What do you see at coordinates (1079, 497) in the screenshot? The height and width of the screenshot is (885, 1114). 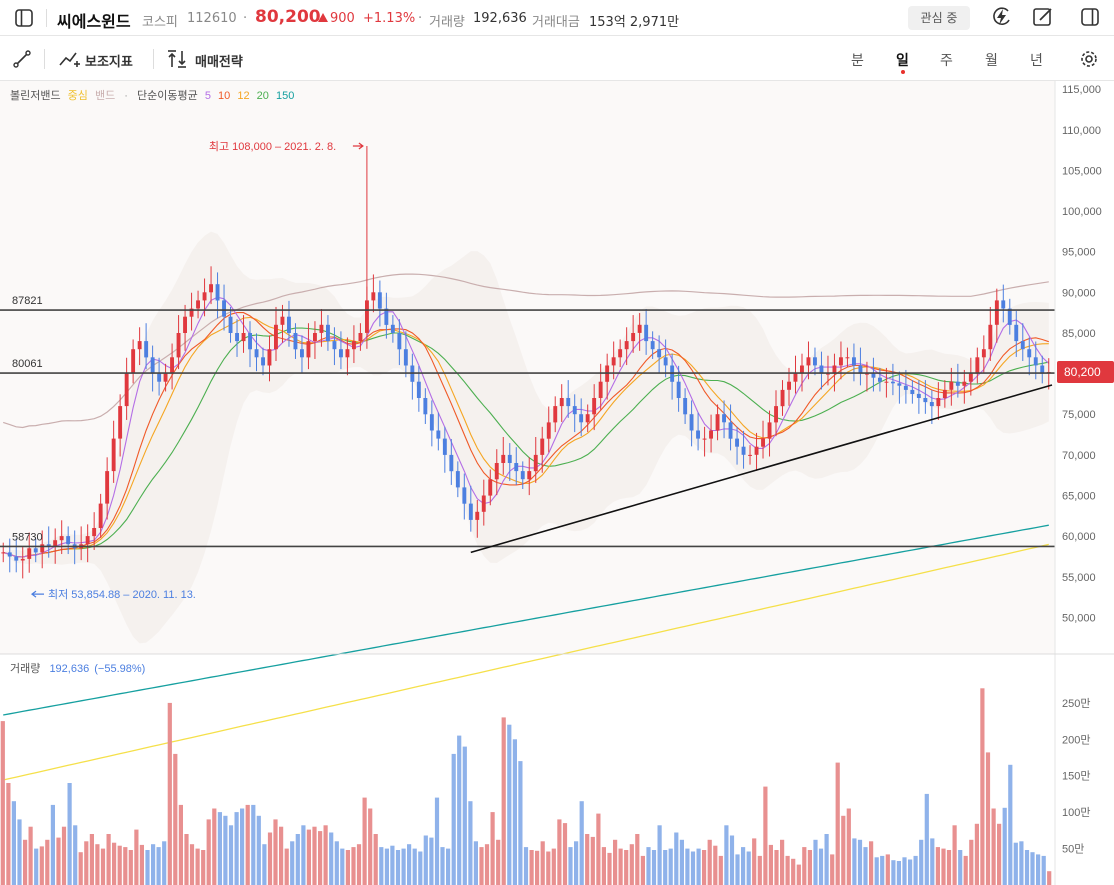 I see `price-tick-label: 65,000` at bounding box center [1079, 497].